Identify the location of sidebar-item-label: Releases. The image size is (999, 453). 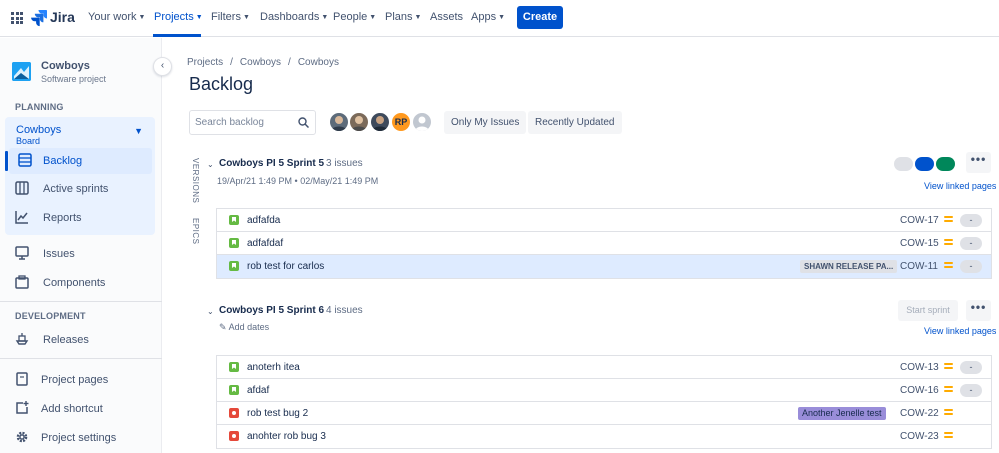
(66, 340).